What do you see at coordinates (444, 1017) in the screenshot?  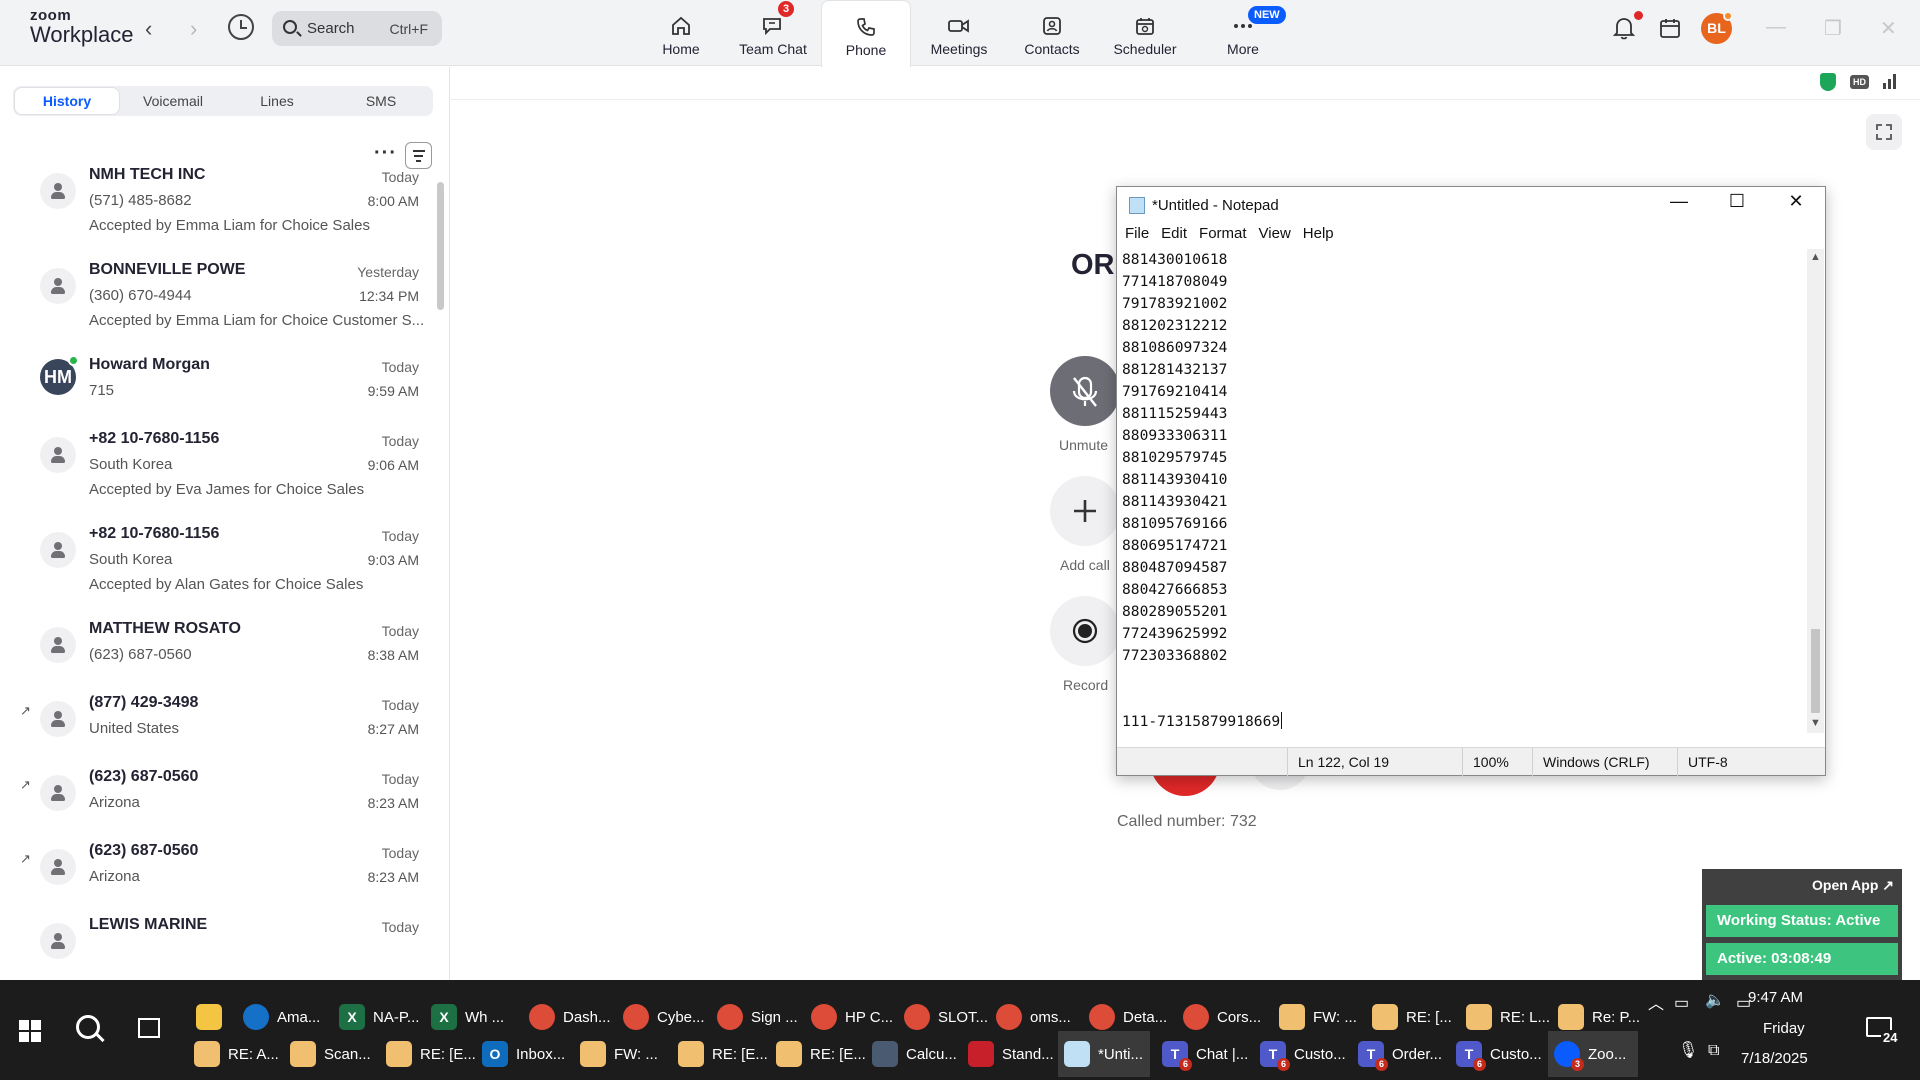 I see `app-glyph: X` at bounding box center [444, 1017].